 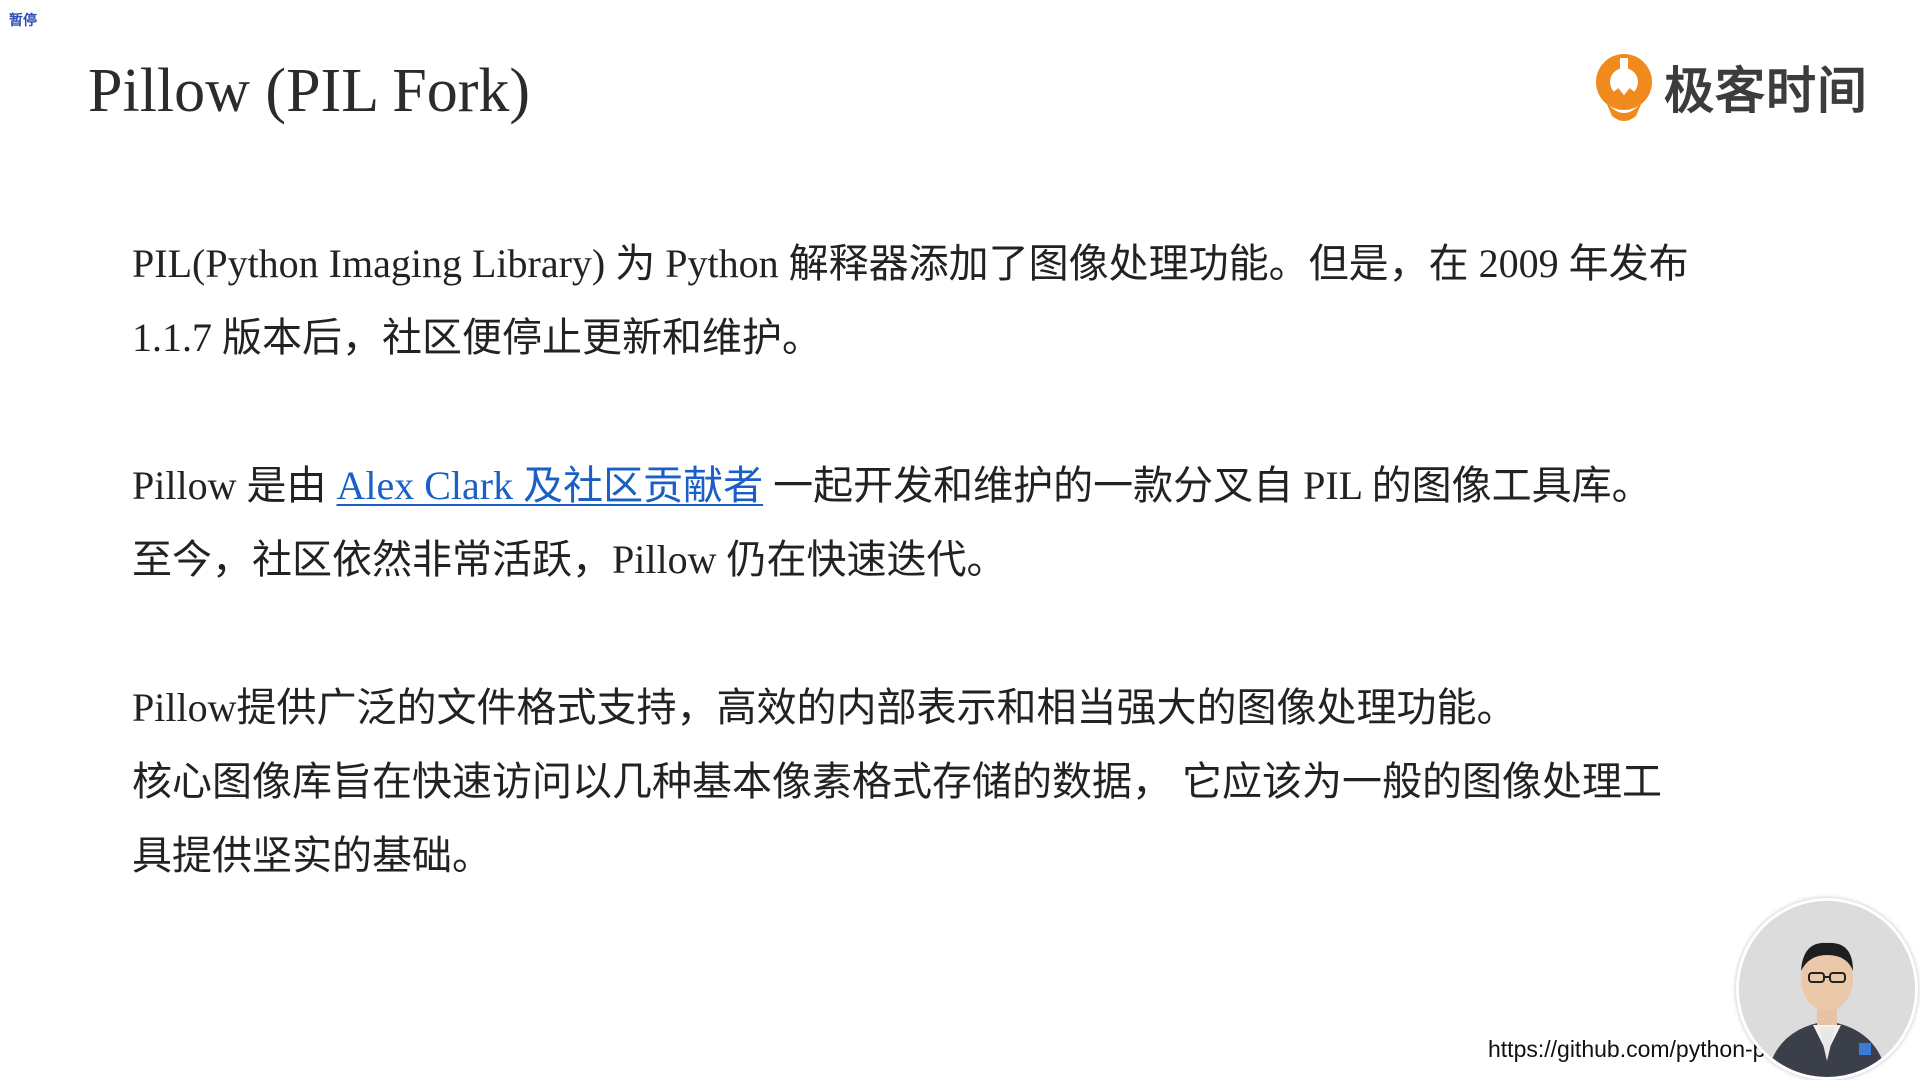 What do you see at coordinates (1624, 87) in the screenshot?
I see `geektime-logo-icon` at bounding box center [1624, 87].